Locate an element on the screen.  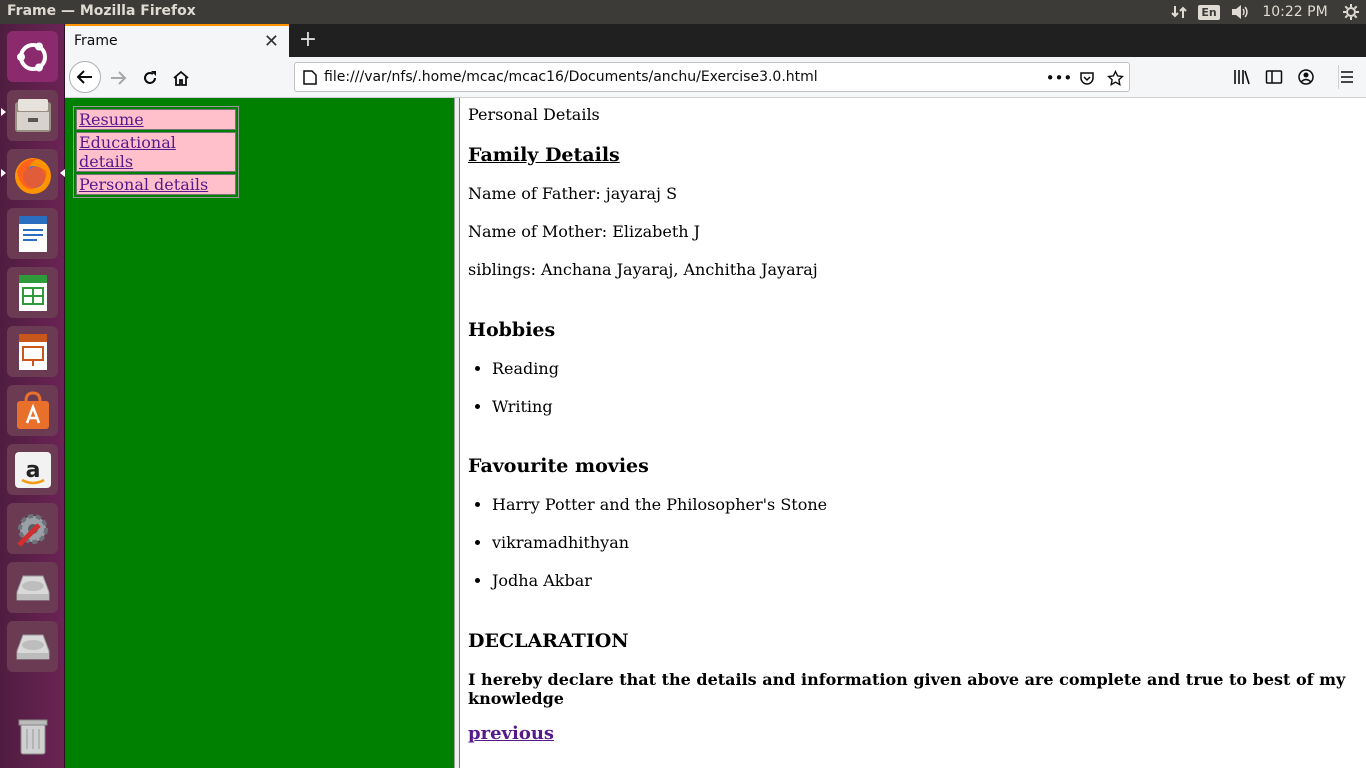
close-tab-icon: ✕ is located at coordinates (271, 41).